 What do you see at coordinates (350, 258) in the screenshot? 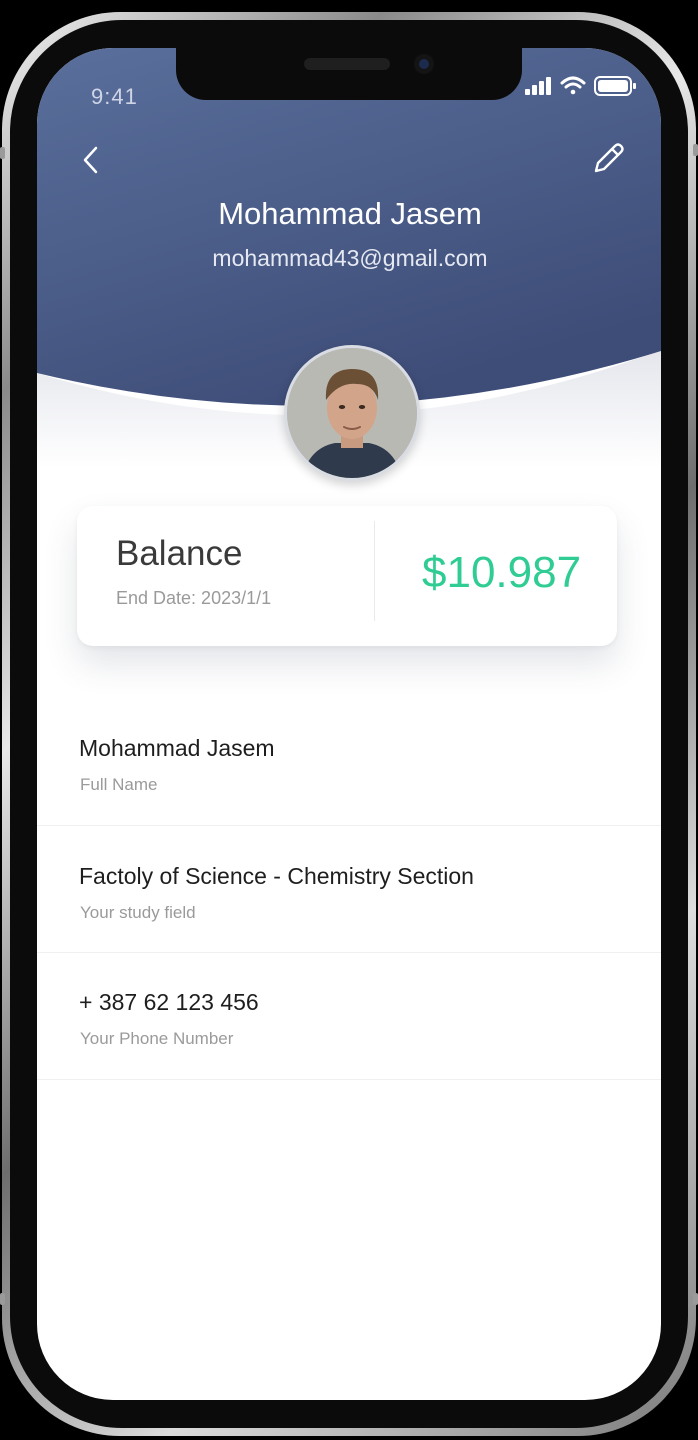
I see `profile-email: mohammad43@gmail.com` at bounding box center [350, 258].